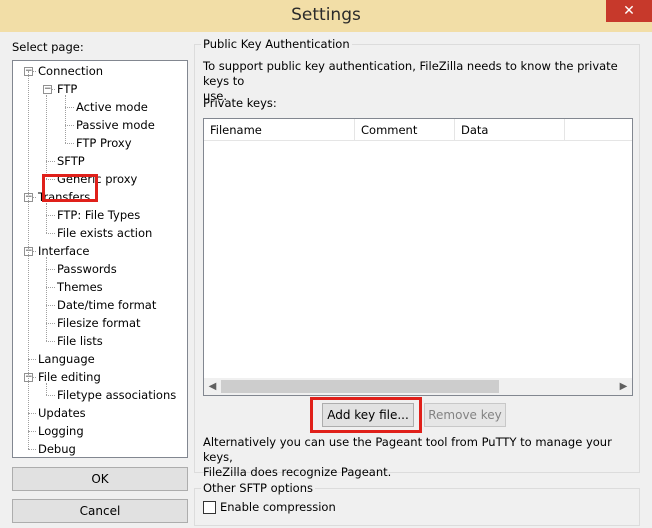 Image resolution: width=652 pixels, height=528 pixels. I want to click on tree-item-debug: Debug, so click(57, 449).